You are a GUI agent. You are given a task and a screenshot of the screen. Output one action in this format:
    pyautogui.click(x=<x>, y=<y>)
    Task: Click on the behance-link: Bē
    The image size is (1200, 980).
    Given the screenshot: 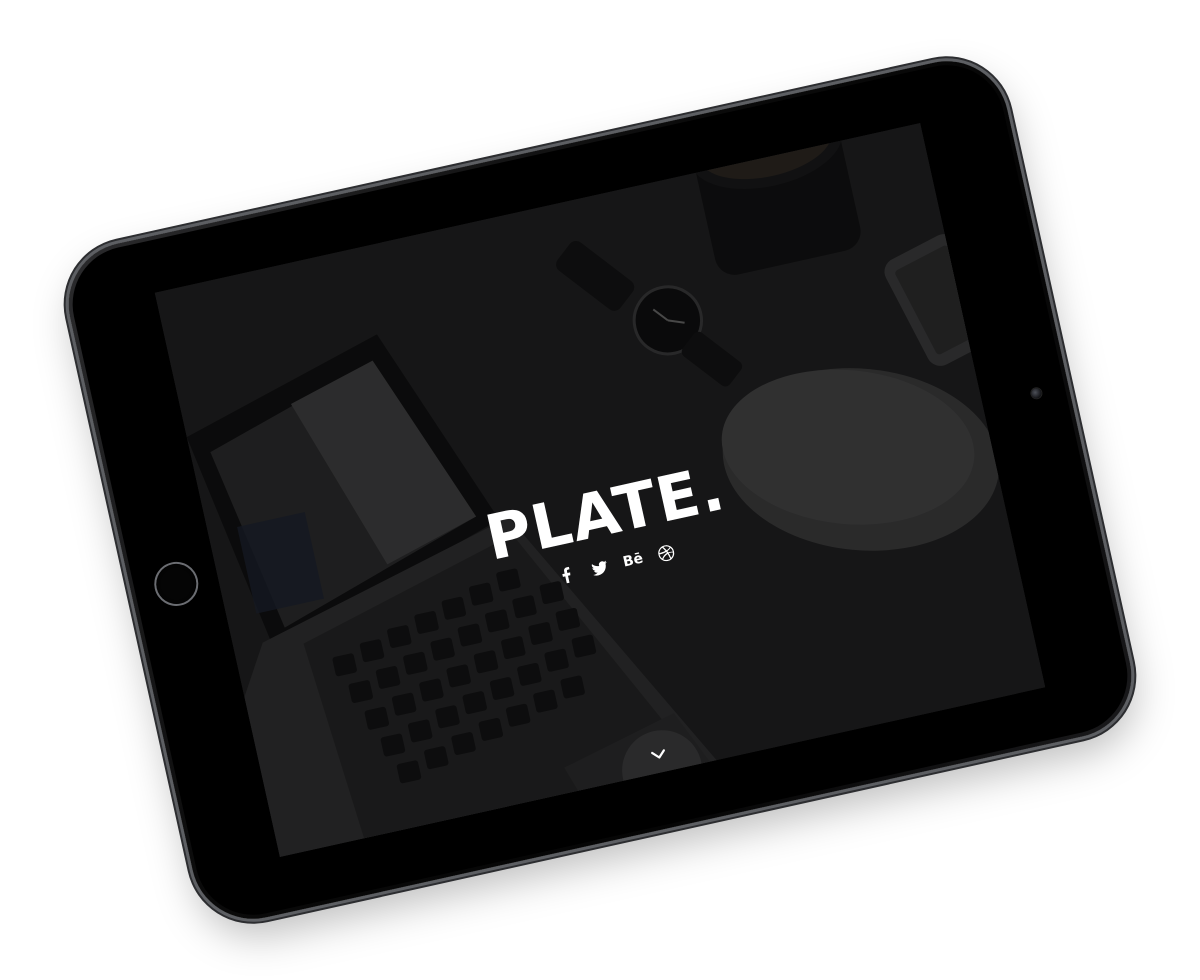 What is the action you would take?
    pyautogui.click(x=633, y=560)
    